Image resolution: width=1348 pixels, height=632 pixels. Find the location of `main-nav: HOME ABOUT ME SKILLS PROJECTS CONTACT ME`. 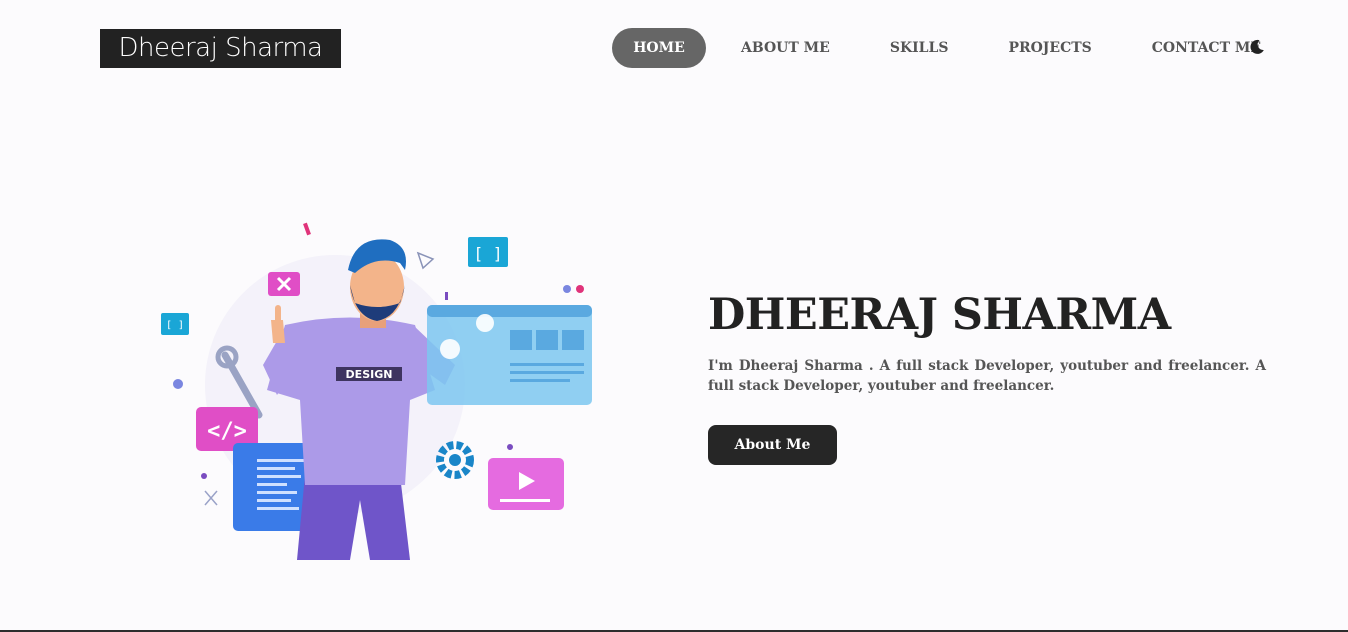

main-nav: HOME ABOUT ME SKILLS PROJECTS CONTACT ME is located at coordinates (936, 48).